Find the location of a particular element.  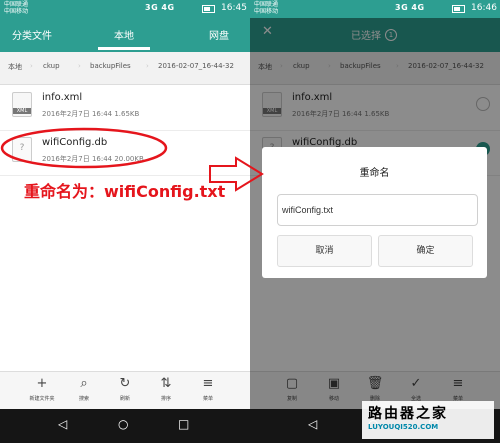

annotation-layer is located at coordinates (132, 159).